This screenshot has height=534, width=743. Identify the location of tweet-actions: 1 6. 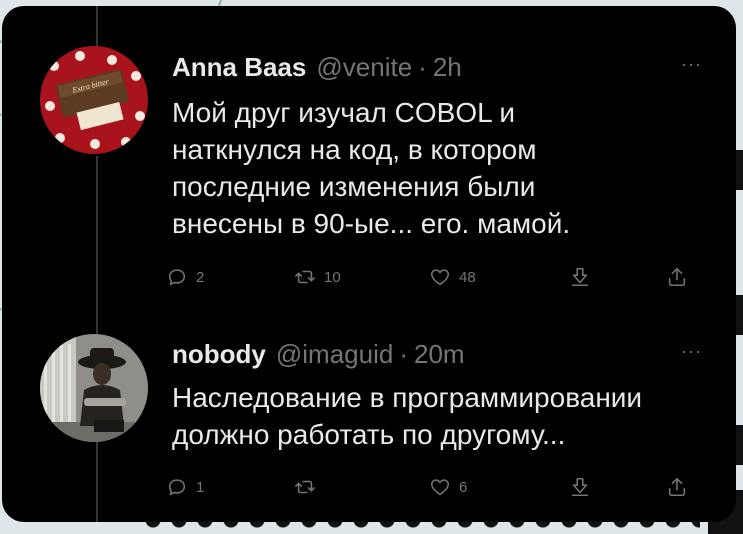
(436, 491).